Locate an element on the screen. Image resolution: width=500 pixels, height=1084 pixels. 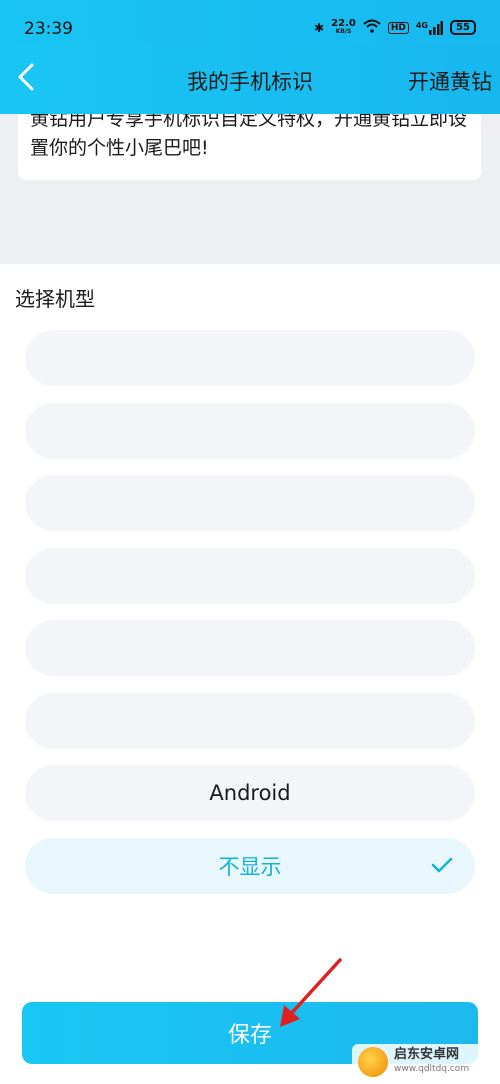
hd-badge: HD is located at coordinates (398, 27).